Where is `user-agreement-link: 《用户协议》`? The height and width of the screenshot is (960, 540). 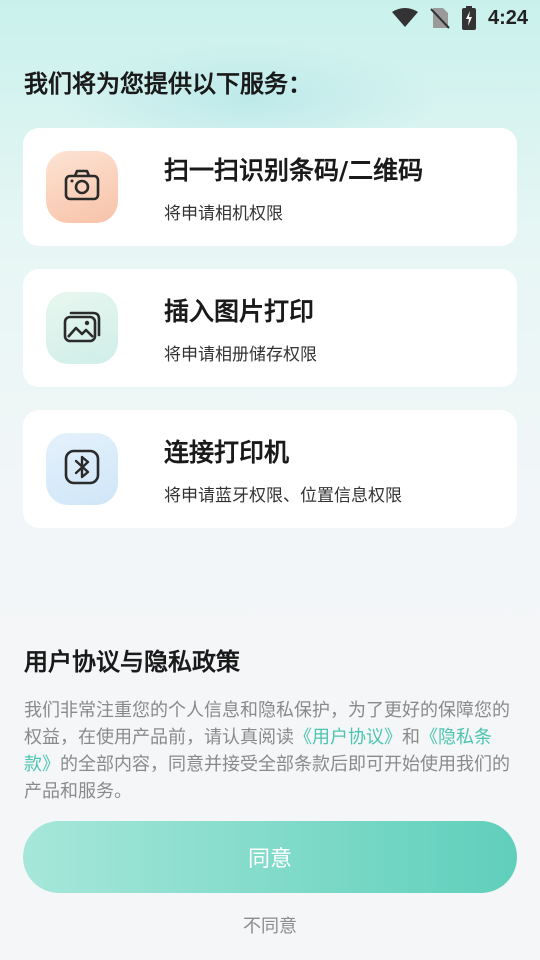 user-agreement-link: 《用户协议》 is located at coordinates (348, 737).